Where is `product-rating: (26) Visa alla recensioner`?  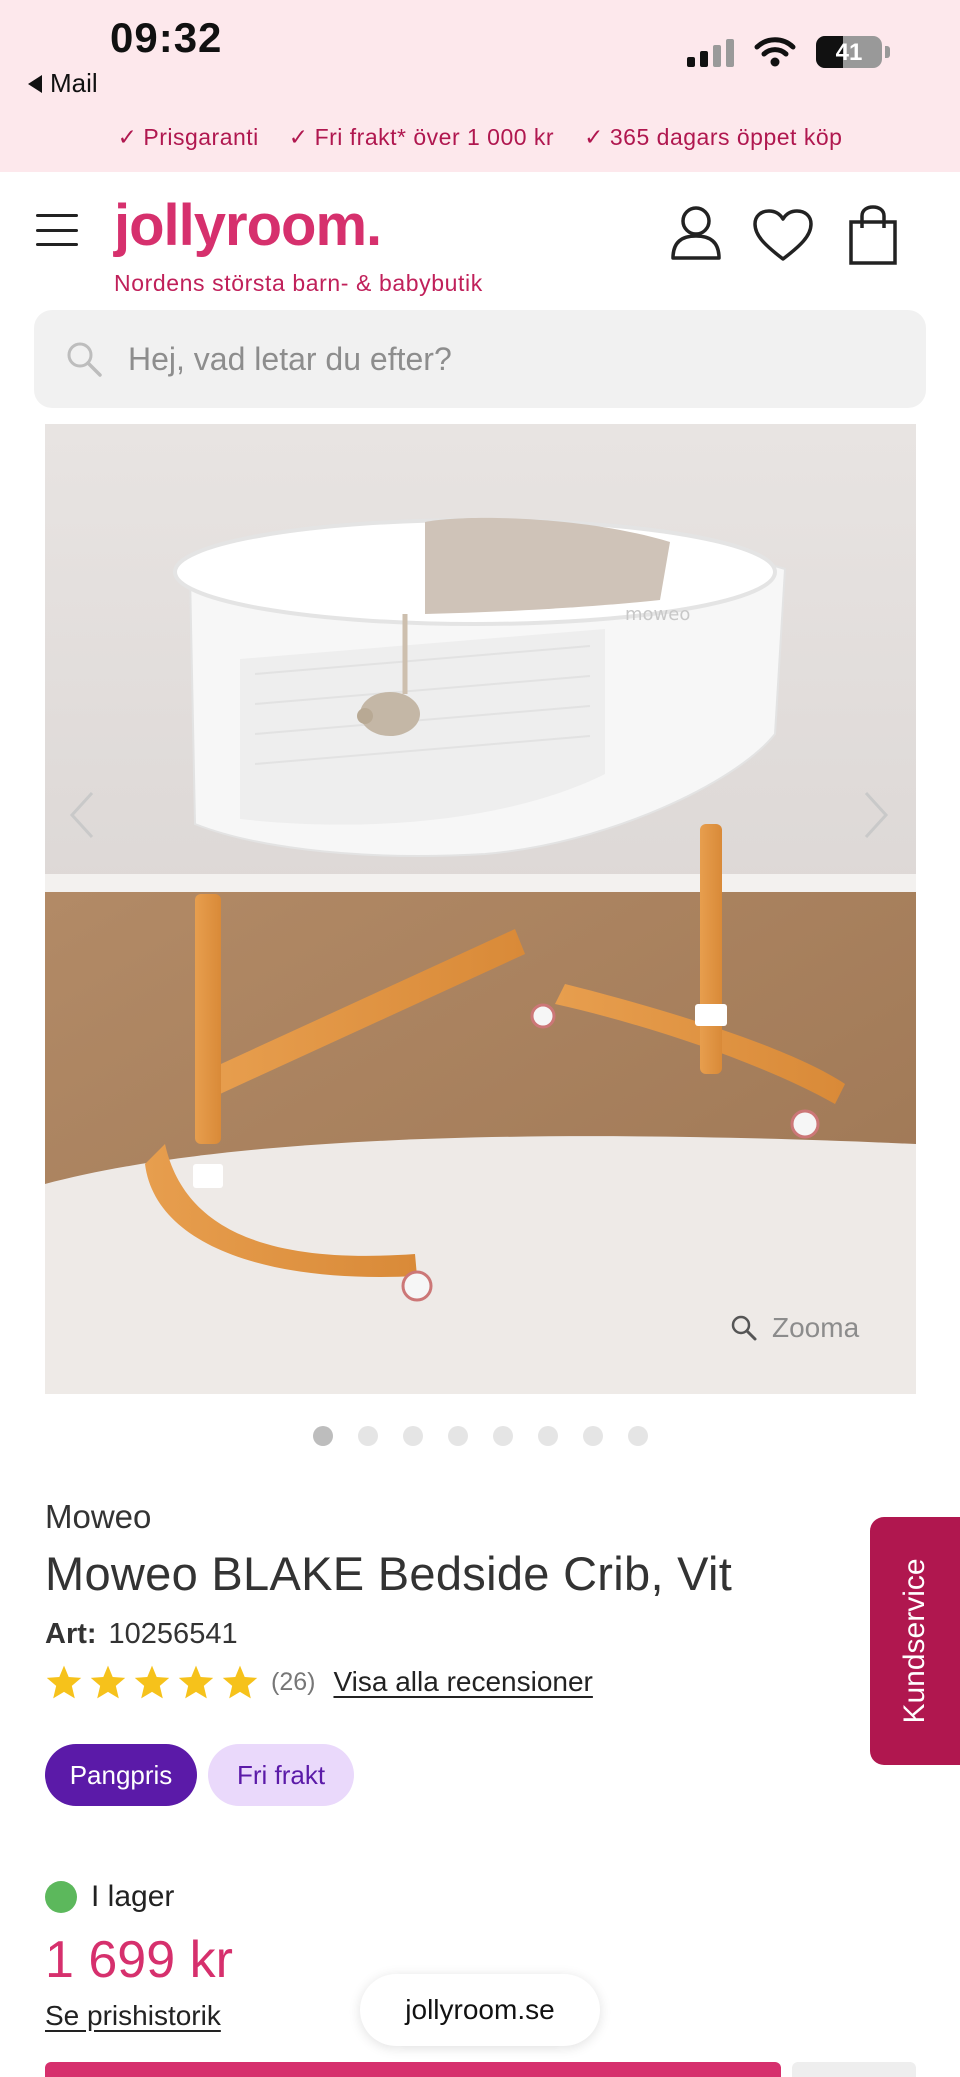 product-rating: (26) Visa alla recensioner is located at coordinates (319, 1682).